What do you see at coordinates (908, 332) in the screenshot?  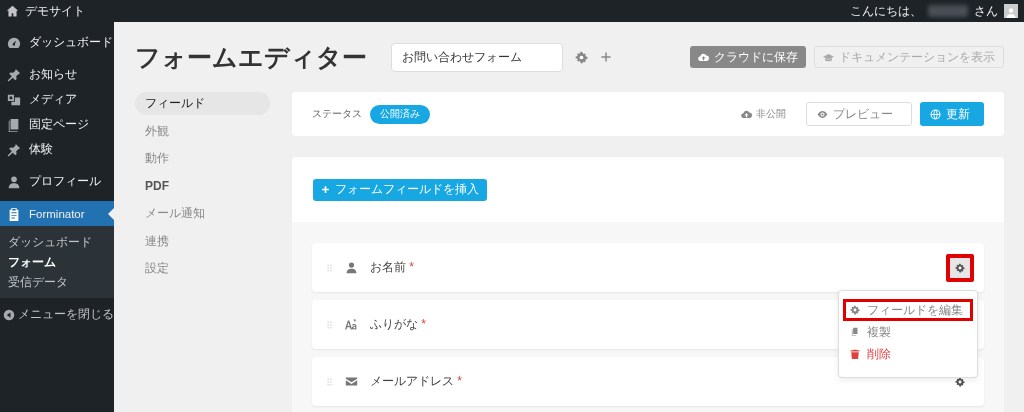 I see `menu-item: 複製` at bounding box center [908, 332].